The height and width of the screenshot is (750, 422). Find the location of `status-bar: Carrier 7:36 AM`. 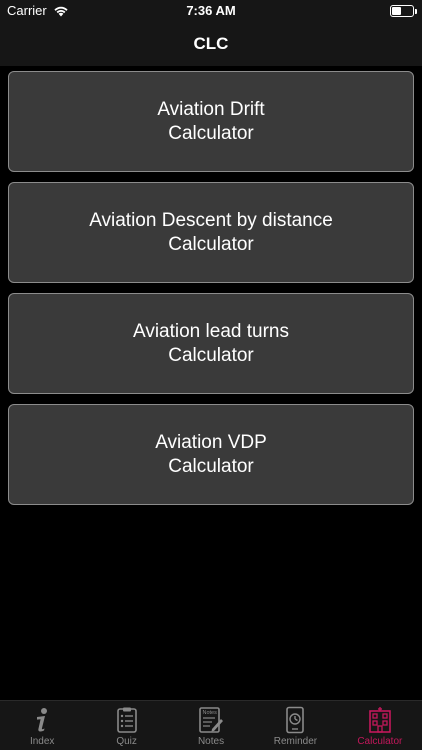

status-bar: Carrier 7:36 AM is located at coordinates (211, 11).